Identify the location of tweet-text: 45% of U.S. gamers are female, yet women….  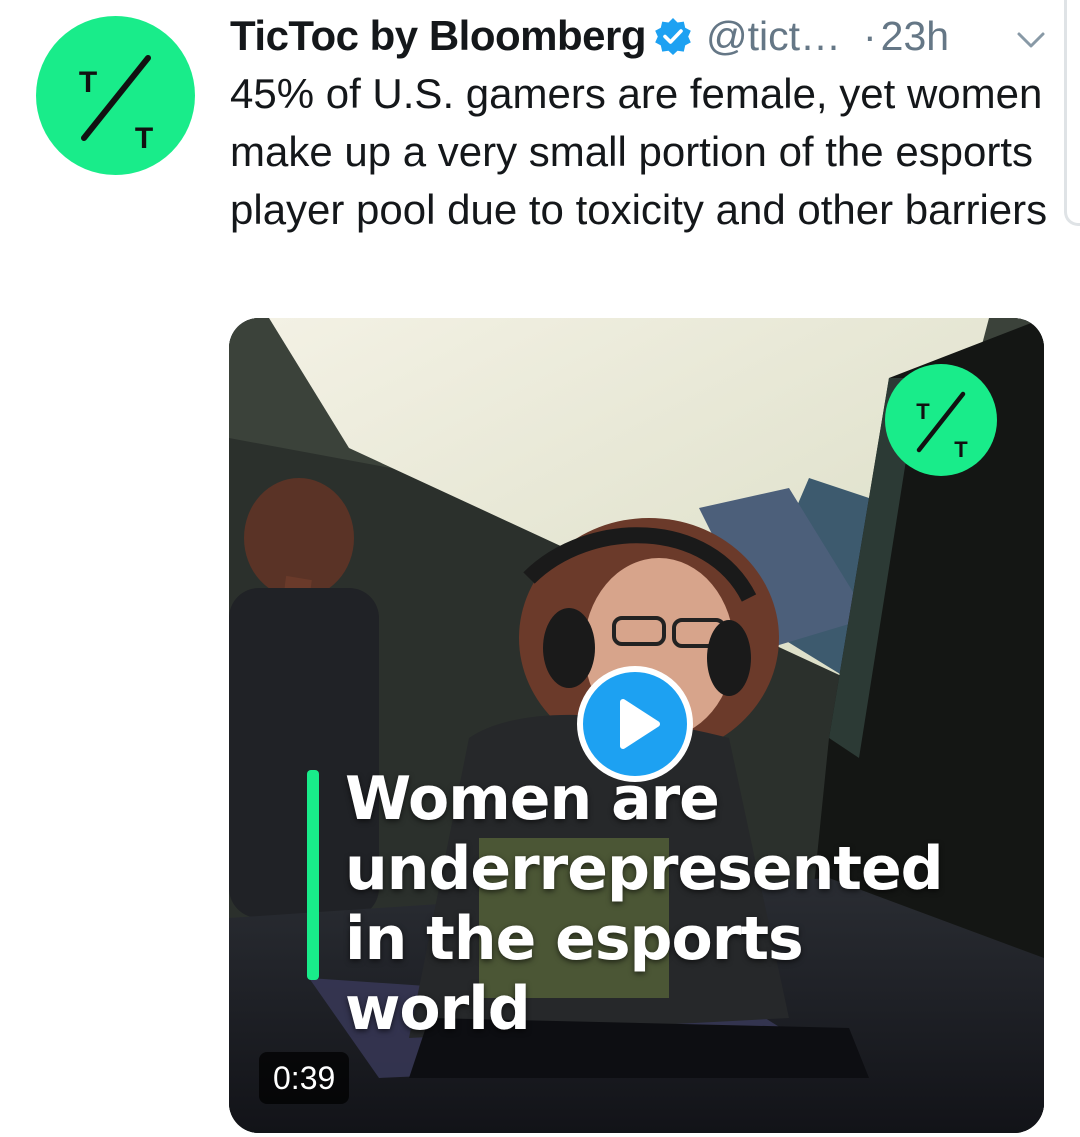
(639, 151).